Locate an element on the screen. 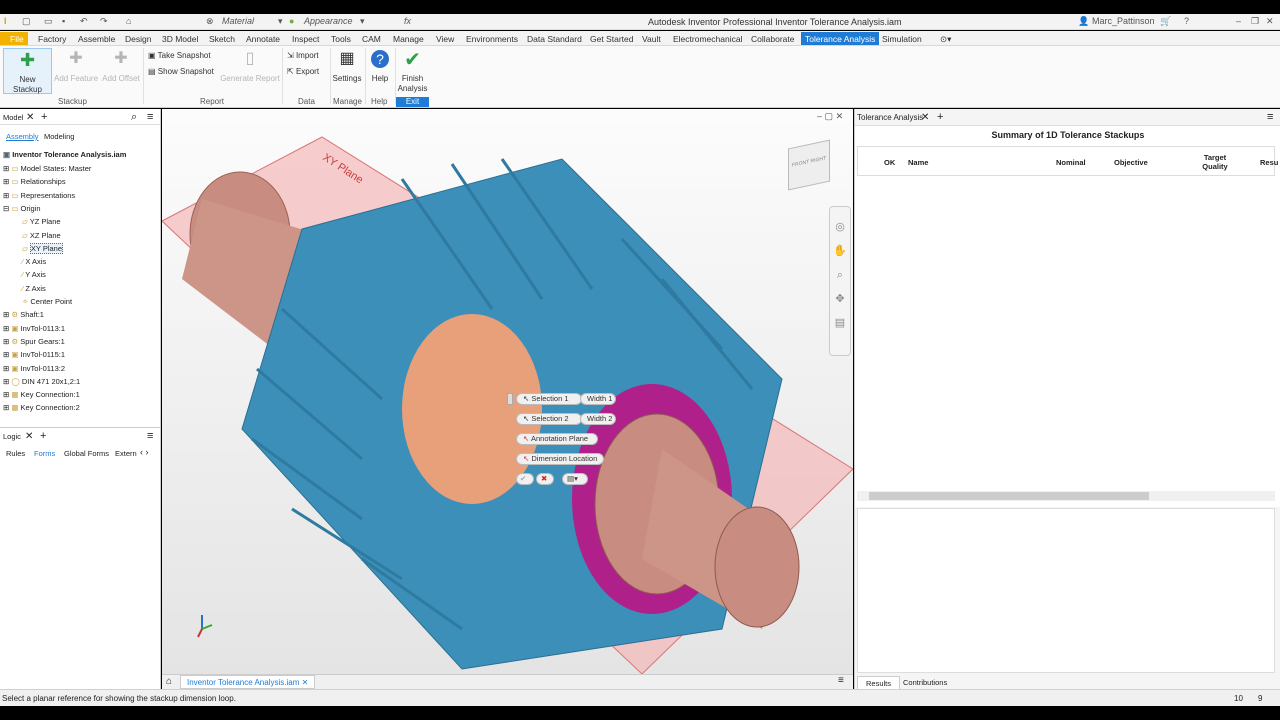  tree-item: ⊞ ⚙ Shaft:1 is located at coordinates (23, 314).